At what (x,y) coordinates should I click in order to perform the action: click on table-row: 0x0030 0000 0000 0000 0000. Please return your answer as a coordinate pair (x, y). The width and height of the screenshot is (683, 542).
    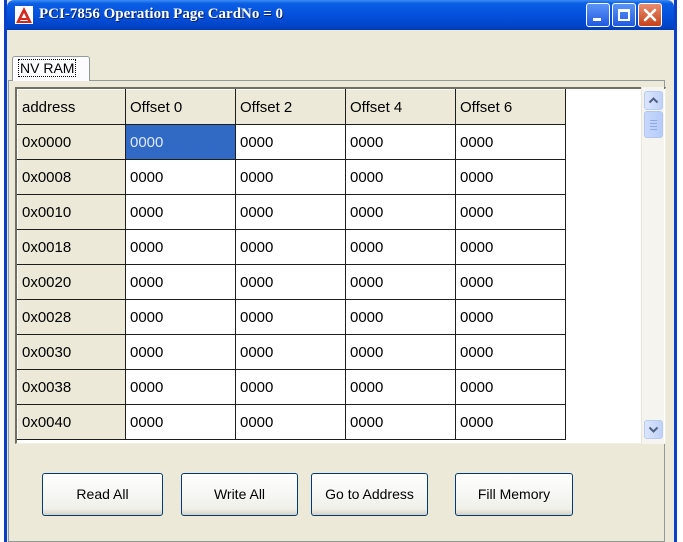
    Looking at the image, I should click on (291, 352).